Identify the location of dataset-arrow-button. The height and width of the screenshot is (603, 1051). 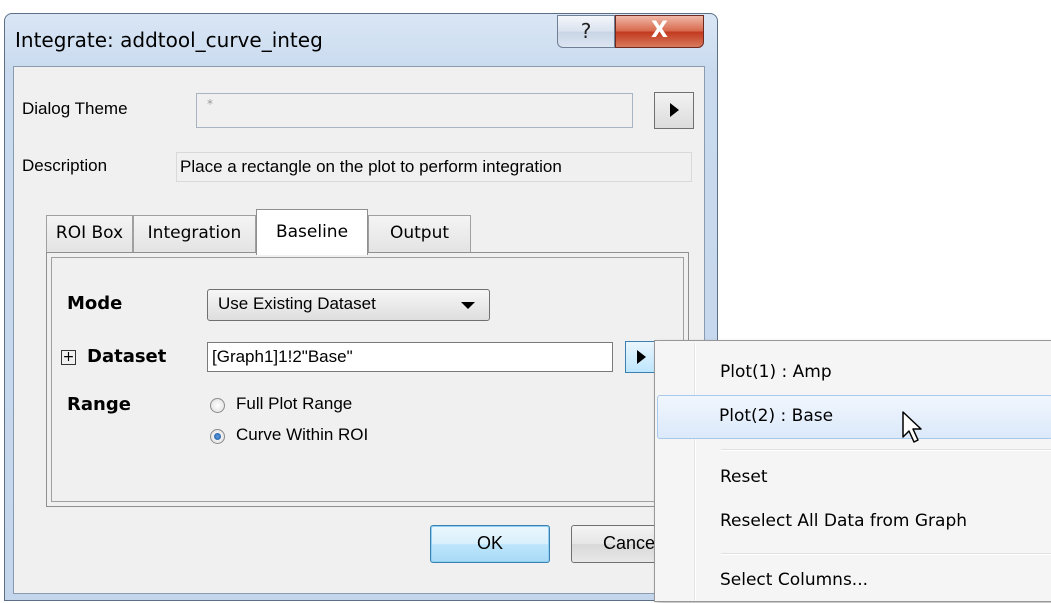
(641, 357).